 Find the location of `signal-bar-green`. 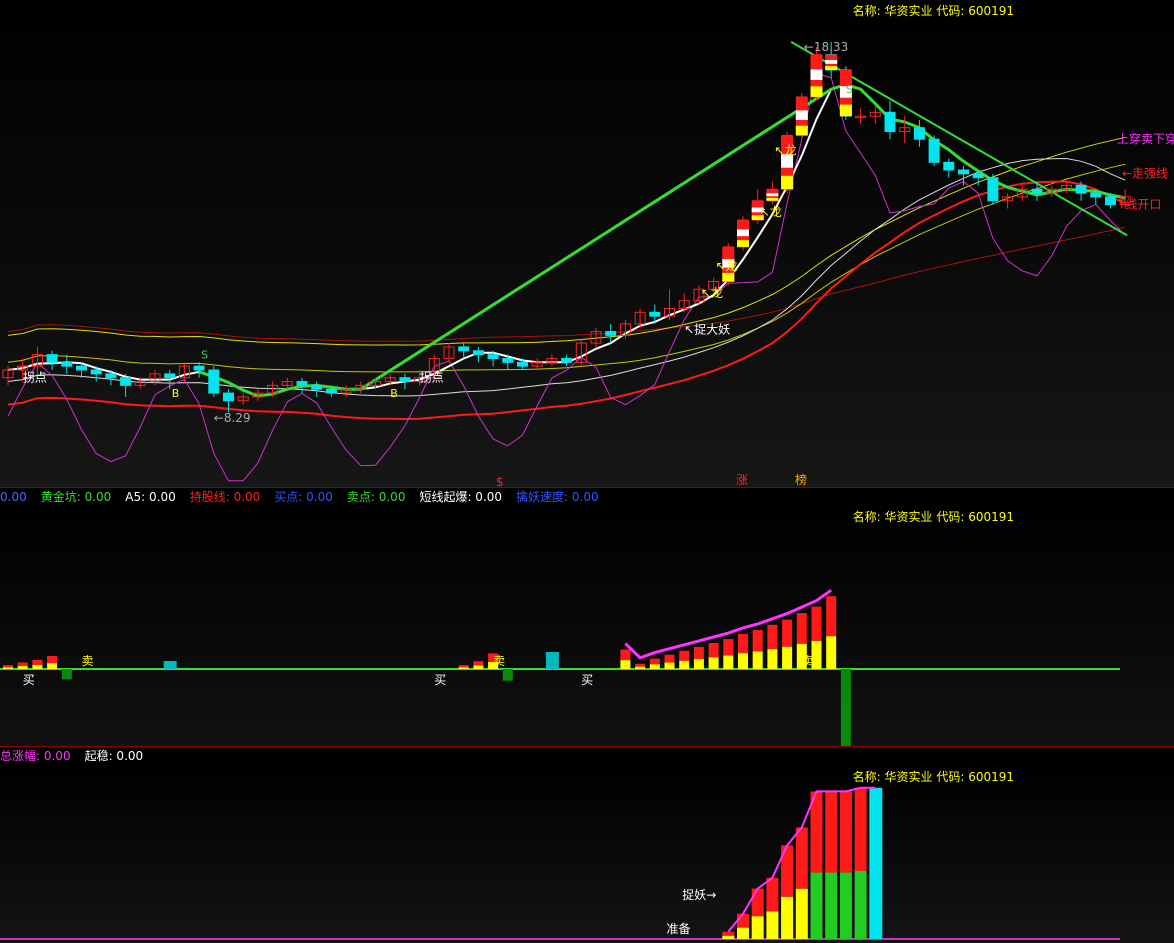

signal-bar-green is located at coordinates (845, 708).